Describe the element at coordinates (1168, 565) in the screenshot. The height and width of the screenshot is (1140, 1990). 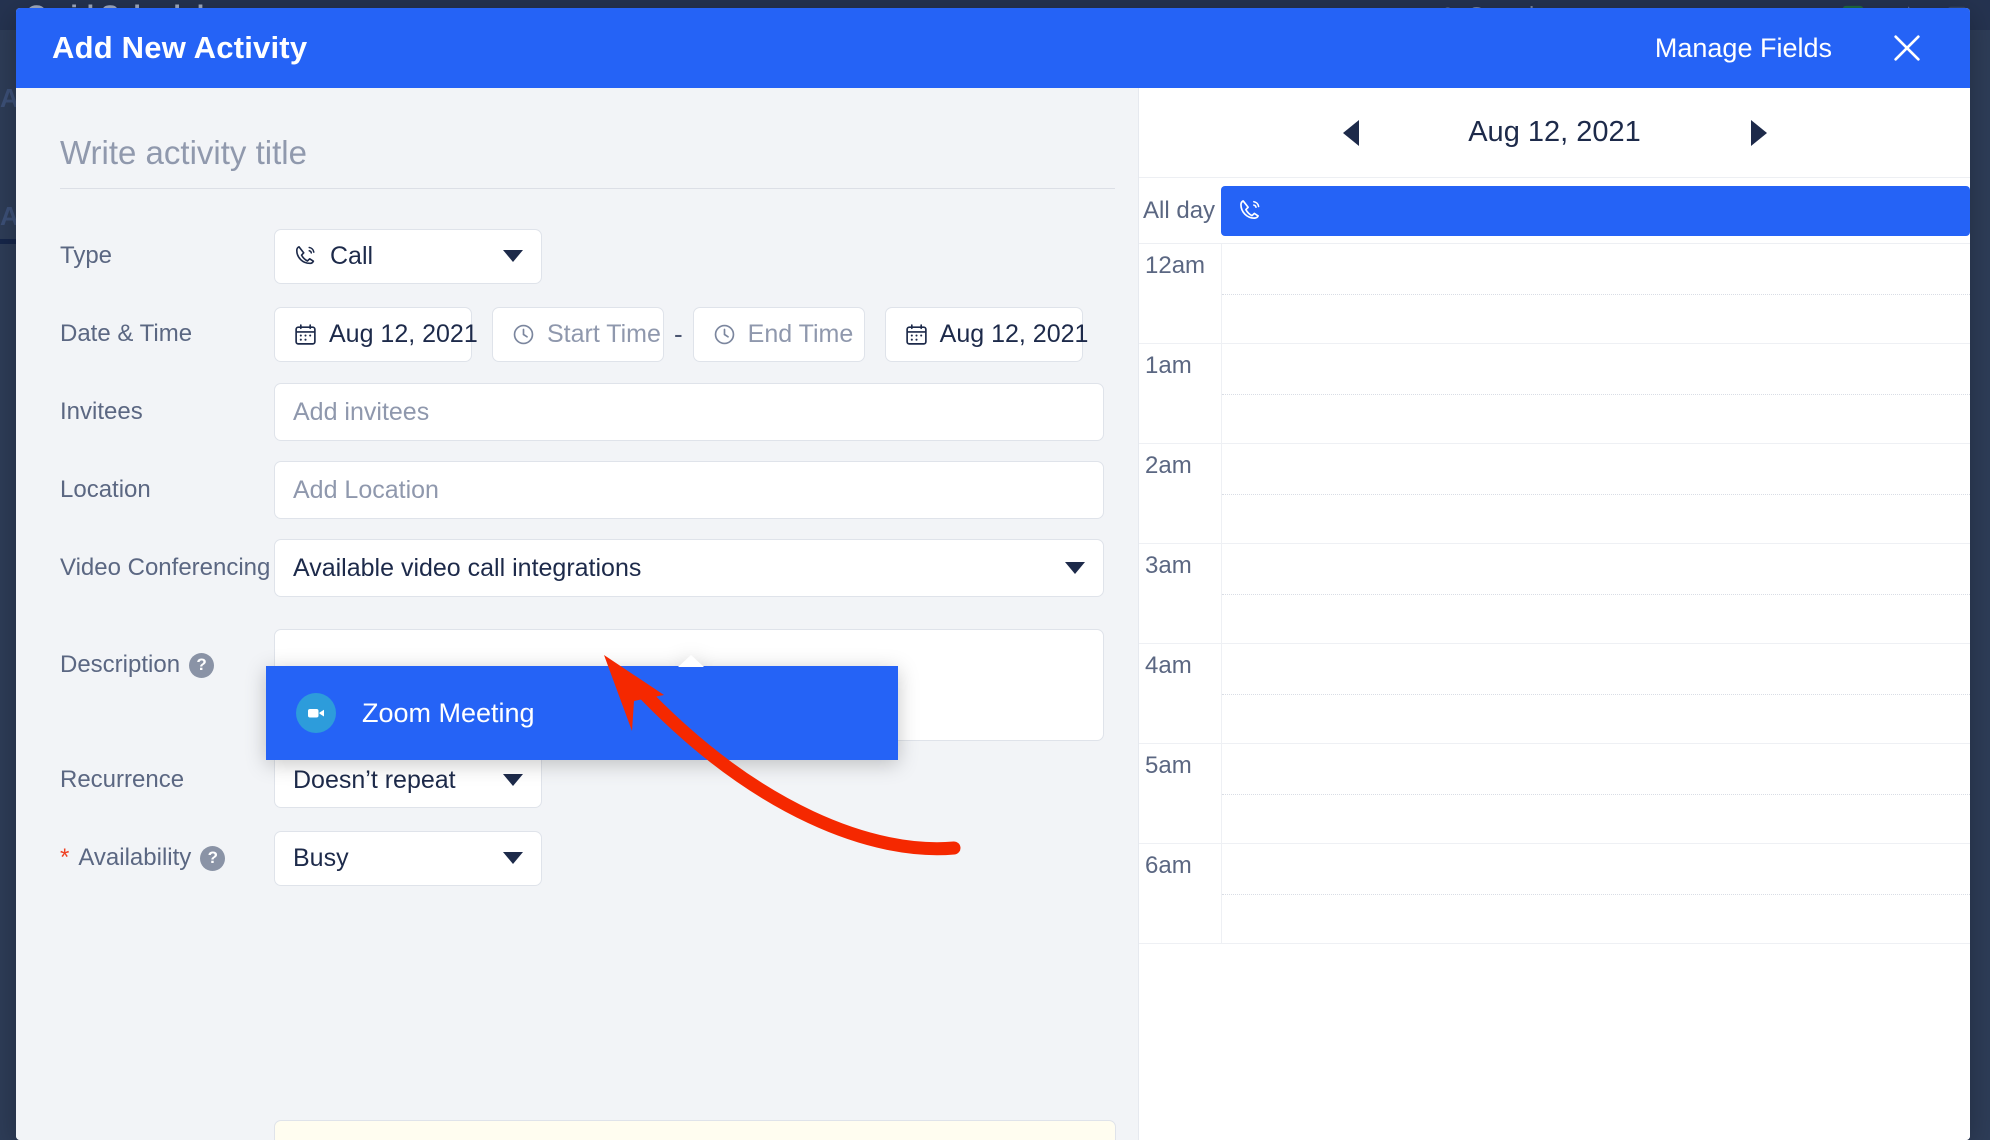
I see `calendar-hour-label: 3am` at that location.